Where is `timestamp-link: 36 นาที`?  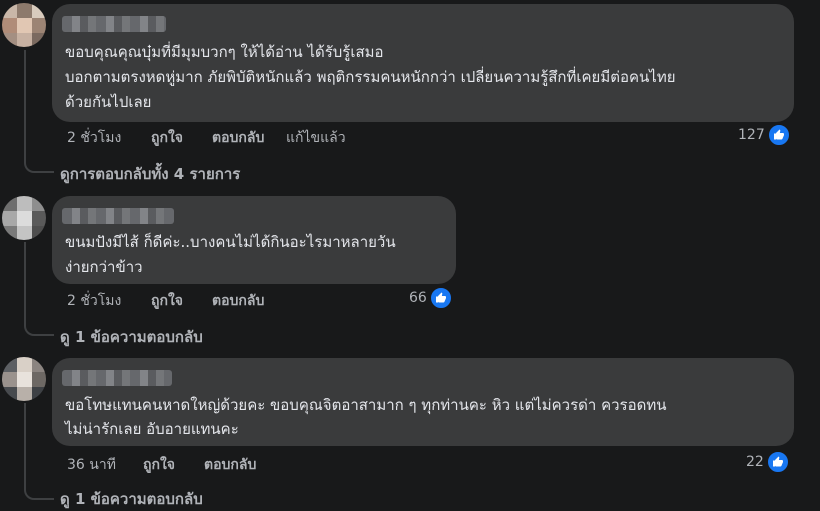
timestamp-link: 36 นาที is located at coordinates (91, 465).